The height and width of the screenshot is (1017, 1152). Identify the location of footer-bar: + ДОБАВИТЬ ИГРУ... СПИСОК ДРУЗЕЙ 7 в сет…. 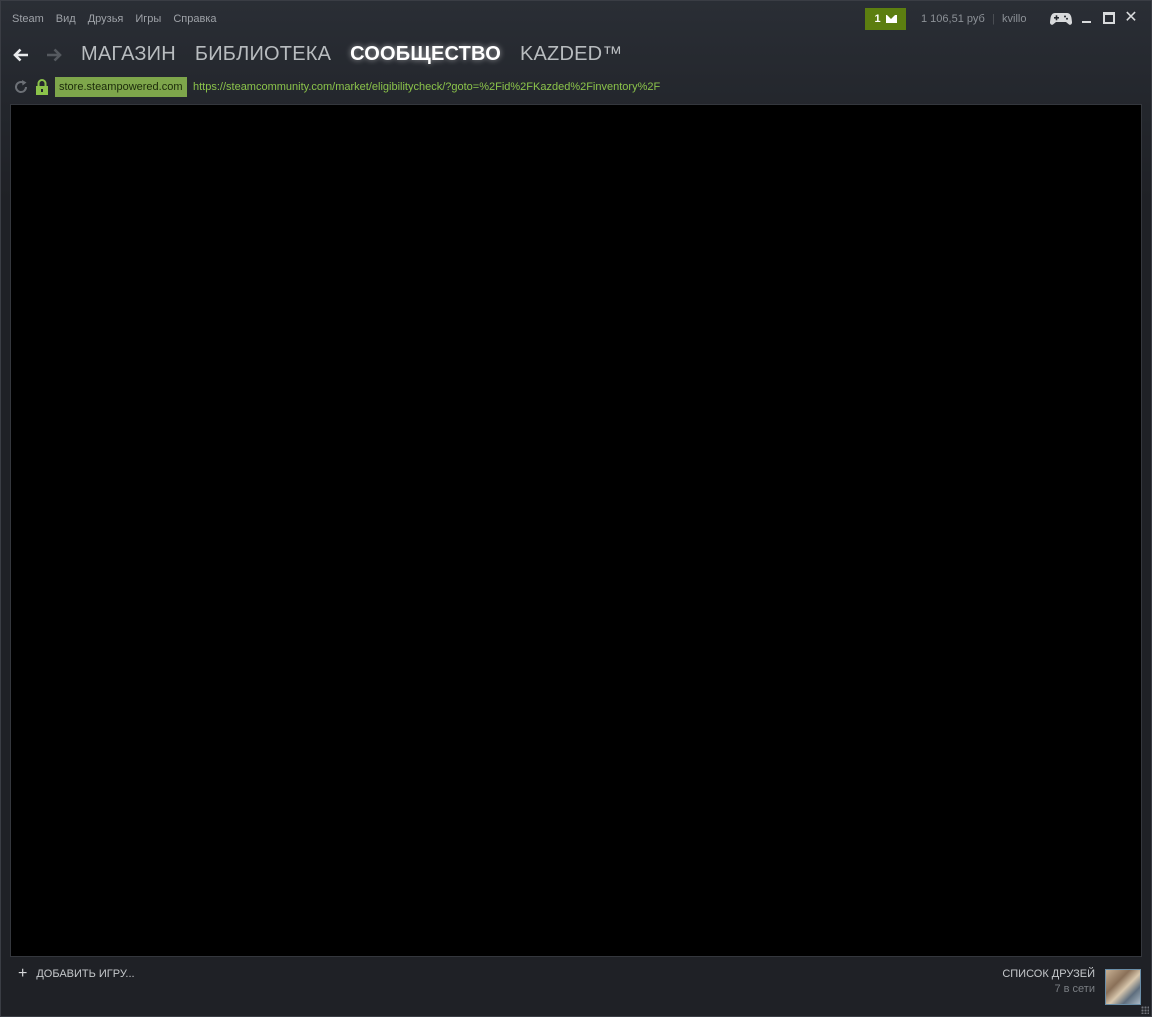
(576, 987).